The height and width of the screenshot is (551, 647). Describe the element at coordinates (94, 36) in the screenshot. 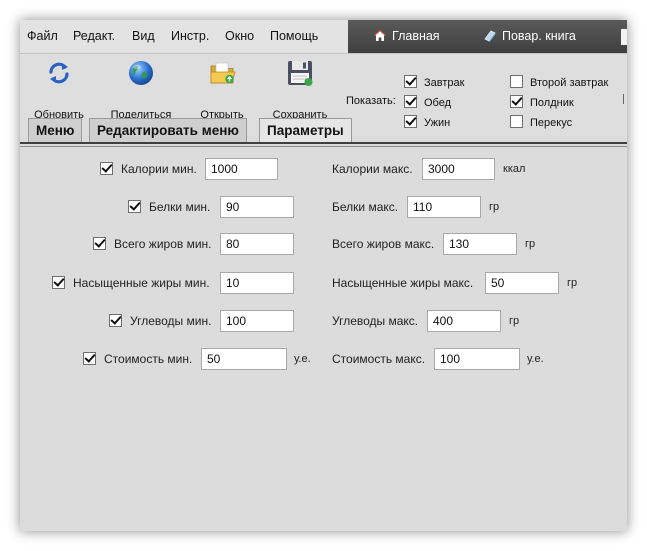

I see `menu-edit: Редакт.` at that location.